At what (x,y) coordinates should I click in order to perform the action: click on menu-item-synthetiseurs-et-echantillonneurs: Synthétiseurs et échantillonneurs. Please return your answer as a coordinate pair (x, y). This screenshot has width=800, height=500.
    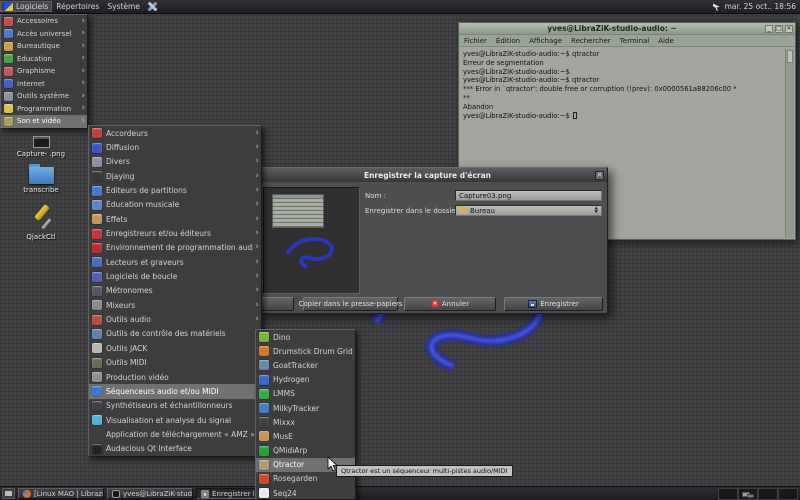
    Looking at the image, I should click on (175, 406).